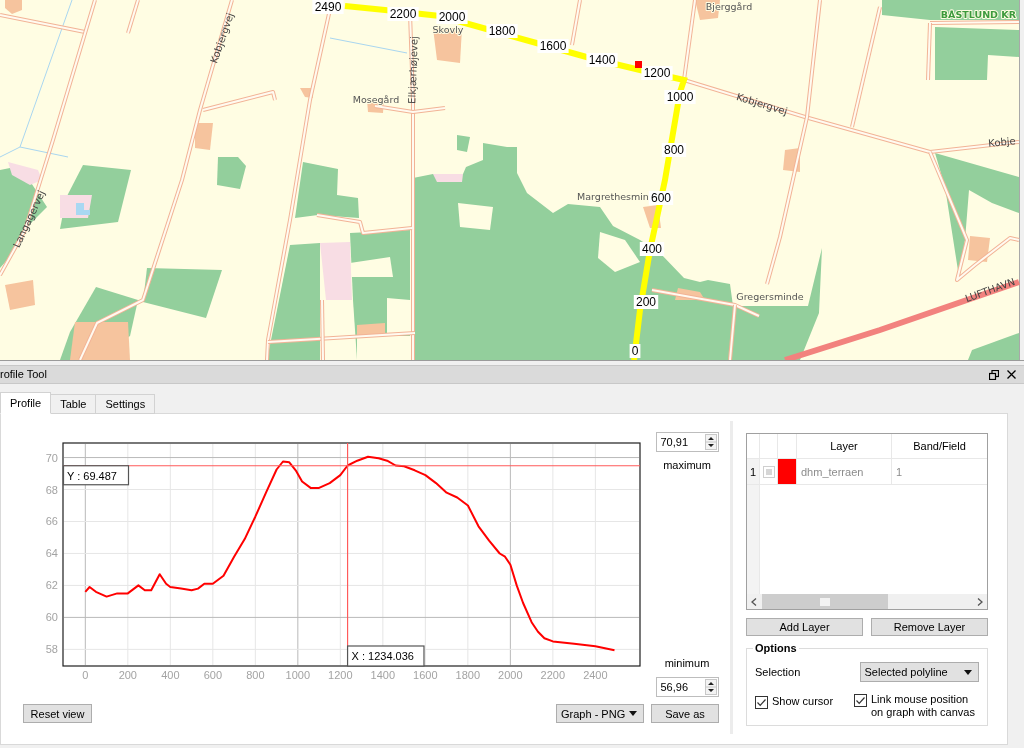  What do you see at coordinates (340, 675) in the screenshot?
I see `axis-tick-label: 1200` at bounding box center [340, 675].